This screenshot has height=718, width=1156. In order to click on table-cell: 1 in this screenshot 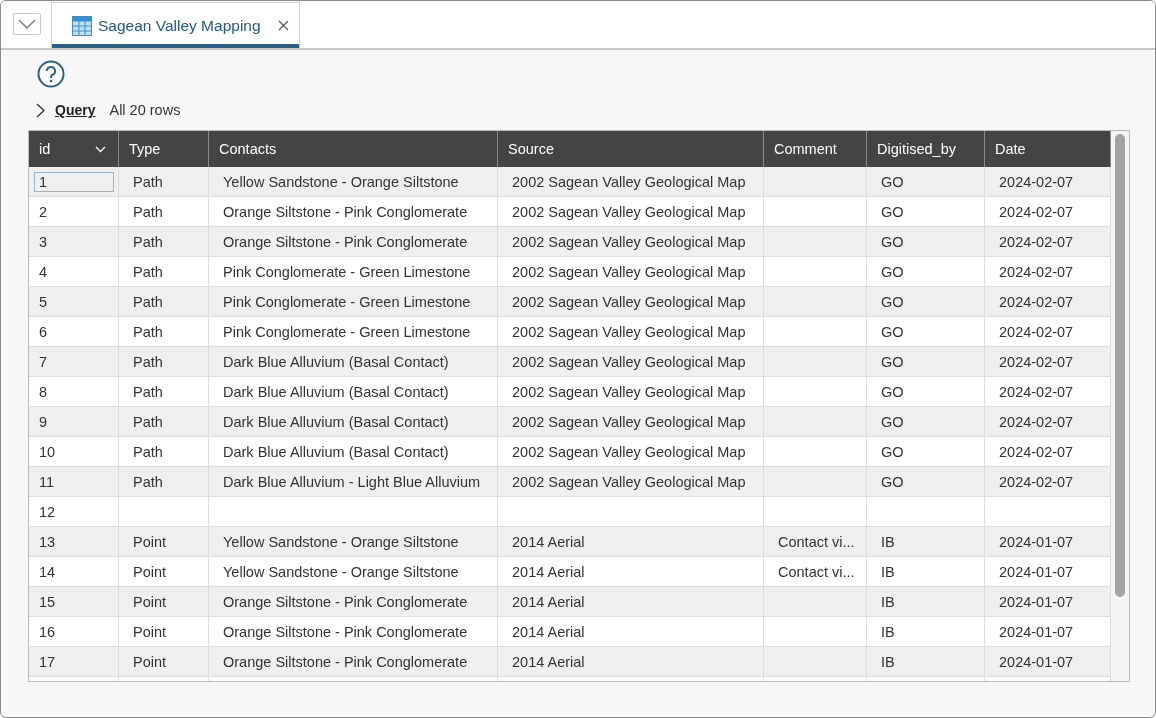, I will do `click(74, 182)`.